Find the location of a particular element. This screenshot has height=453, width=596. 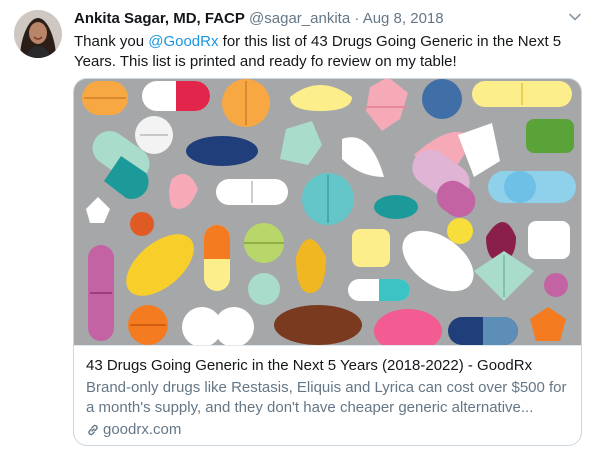

link-icon is located at coordinates (93, 430).